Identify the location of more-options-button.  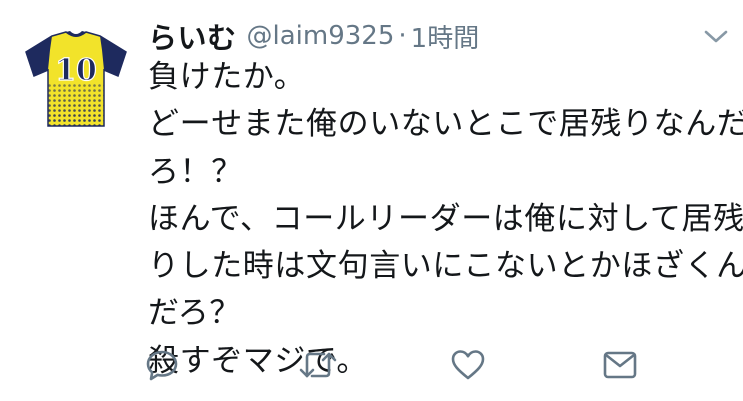
(716, 37).